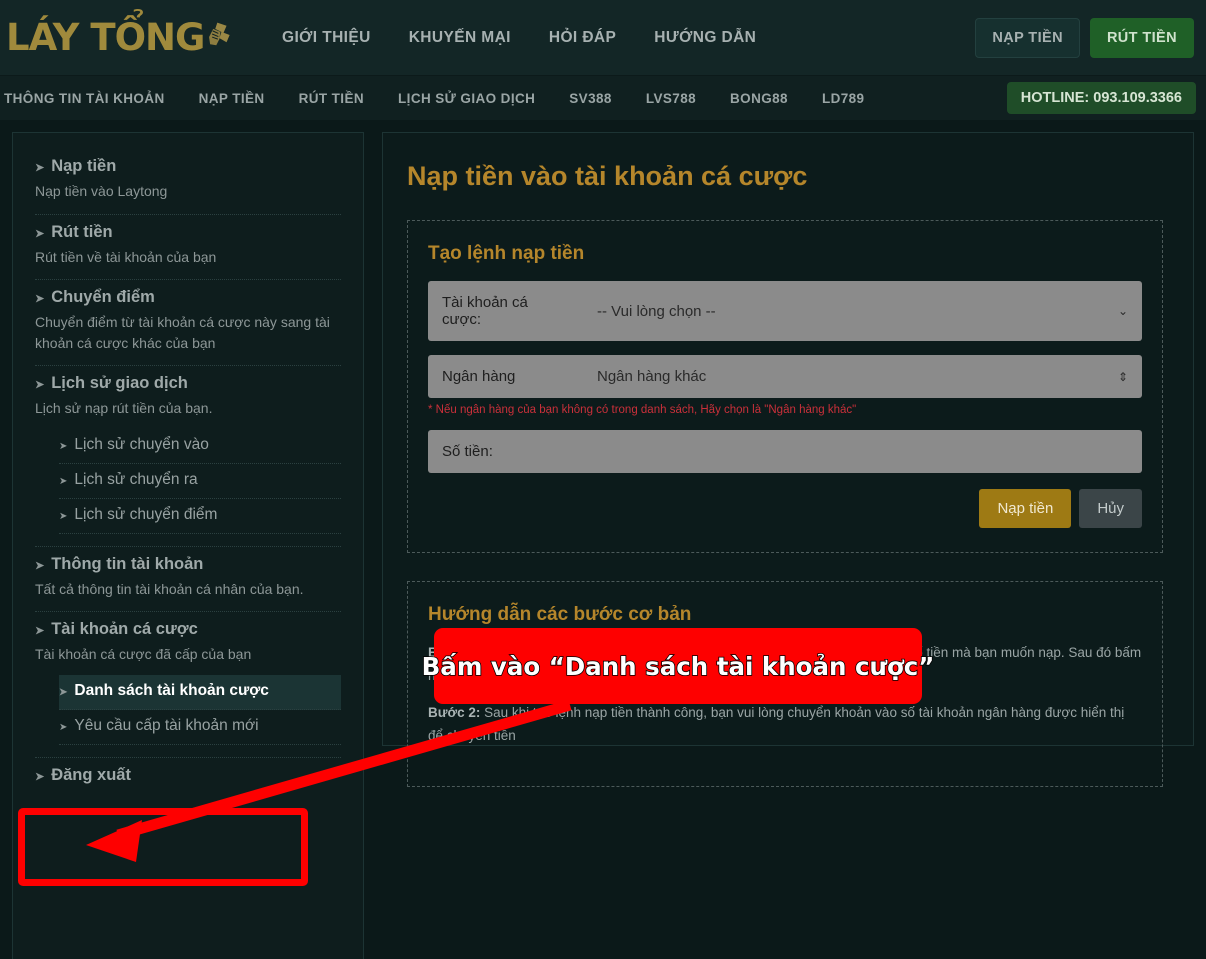  I want to click on sidebar-title-label: Thông tin tài khoản, so click(127, 563).